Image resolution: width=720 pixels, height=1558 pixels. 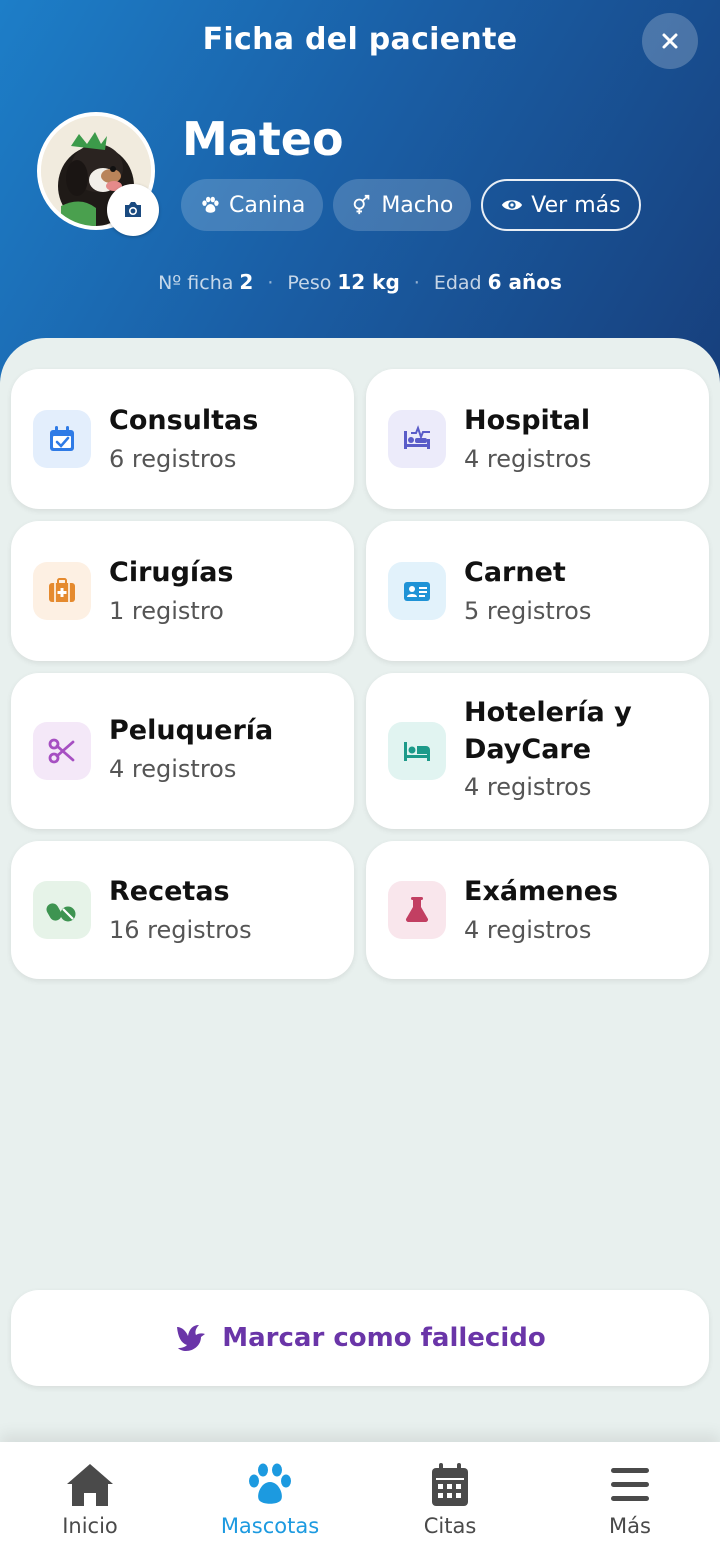 I want to click on close-button, so click(x=670, y=41).